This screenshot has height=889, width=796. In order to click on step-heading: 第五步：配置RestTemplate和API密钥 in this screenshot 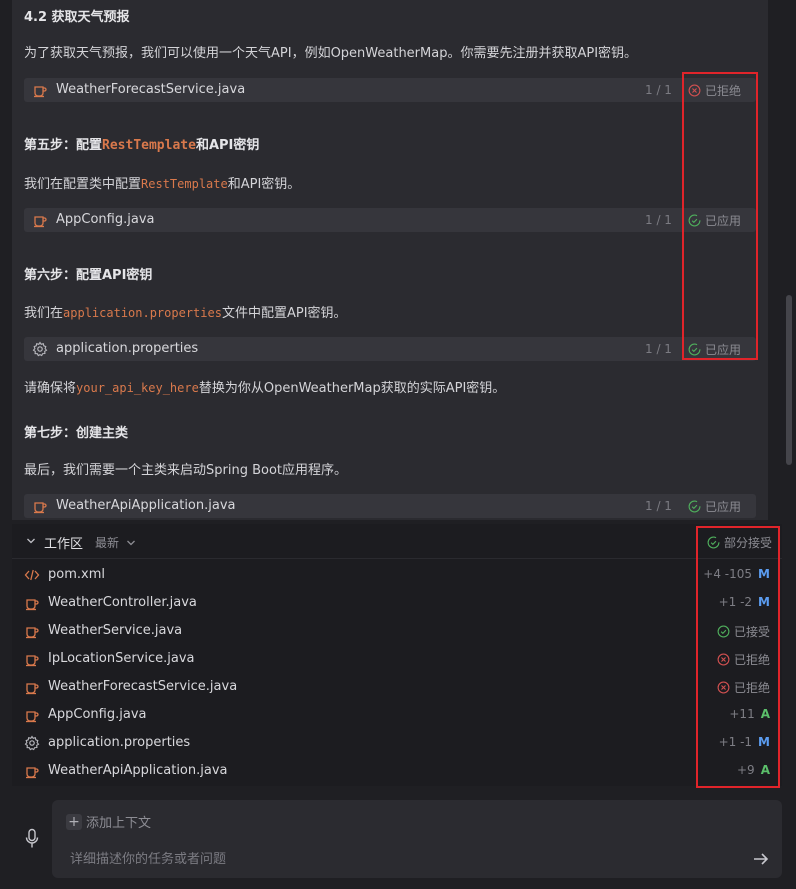, I will do `click(142, 145)`.